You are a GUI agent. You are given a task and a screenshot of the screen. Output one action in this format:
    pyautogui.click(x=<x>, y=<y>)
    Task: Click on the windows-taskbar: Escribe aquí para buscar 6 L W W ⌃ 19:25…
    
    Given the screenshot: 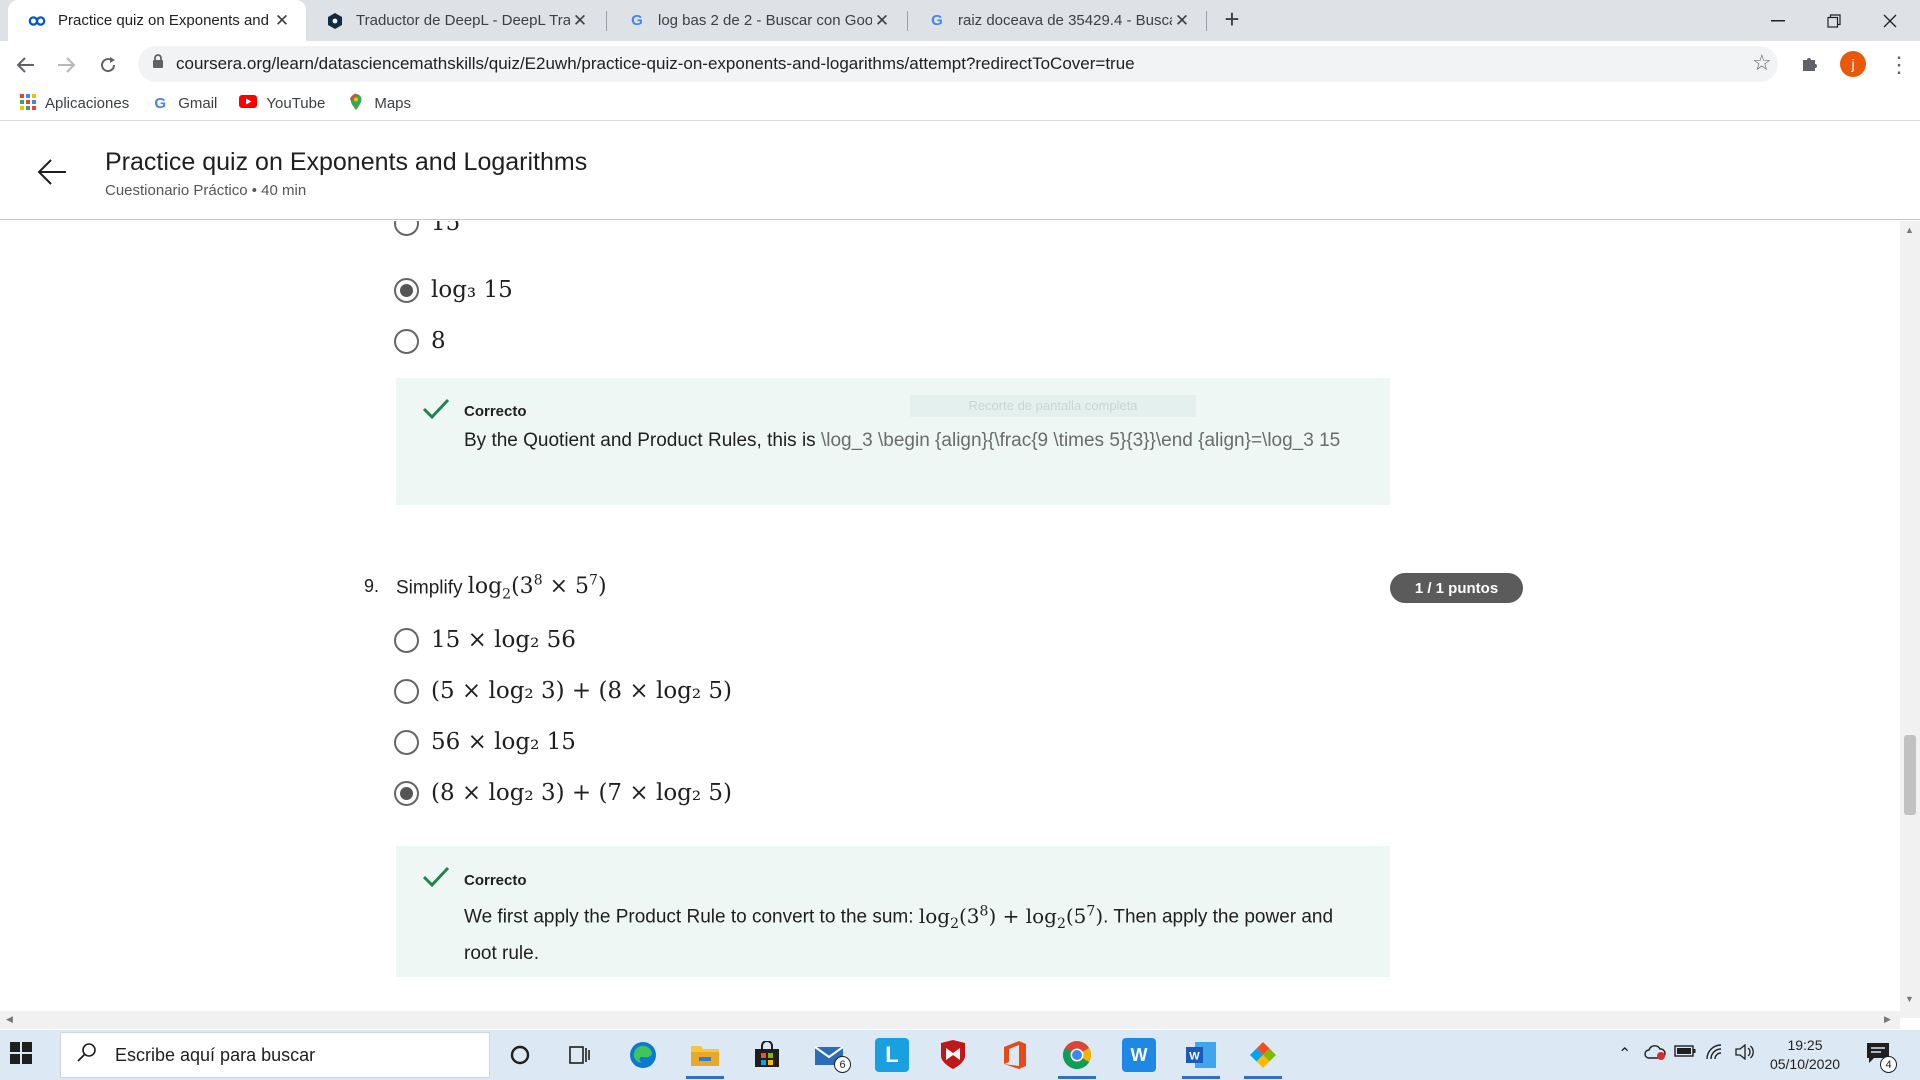 What is the action you would take?
    pyautogui.click(x=960, y=1055)
    